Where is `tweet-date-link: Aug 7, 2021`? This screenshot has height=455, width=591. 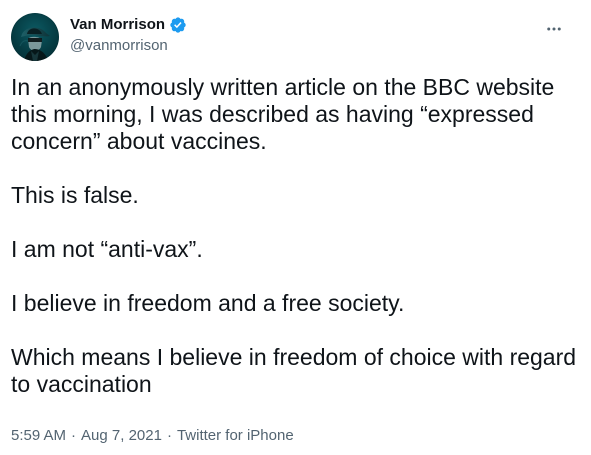
tweet-date-link: Aug 7, 2021 is located at coordinates (121, 436).